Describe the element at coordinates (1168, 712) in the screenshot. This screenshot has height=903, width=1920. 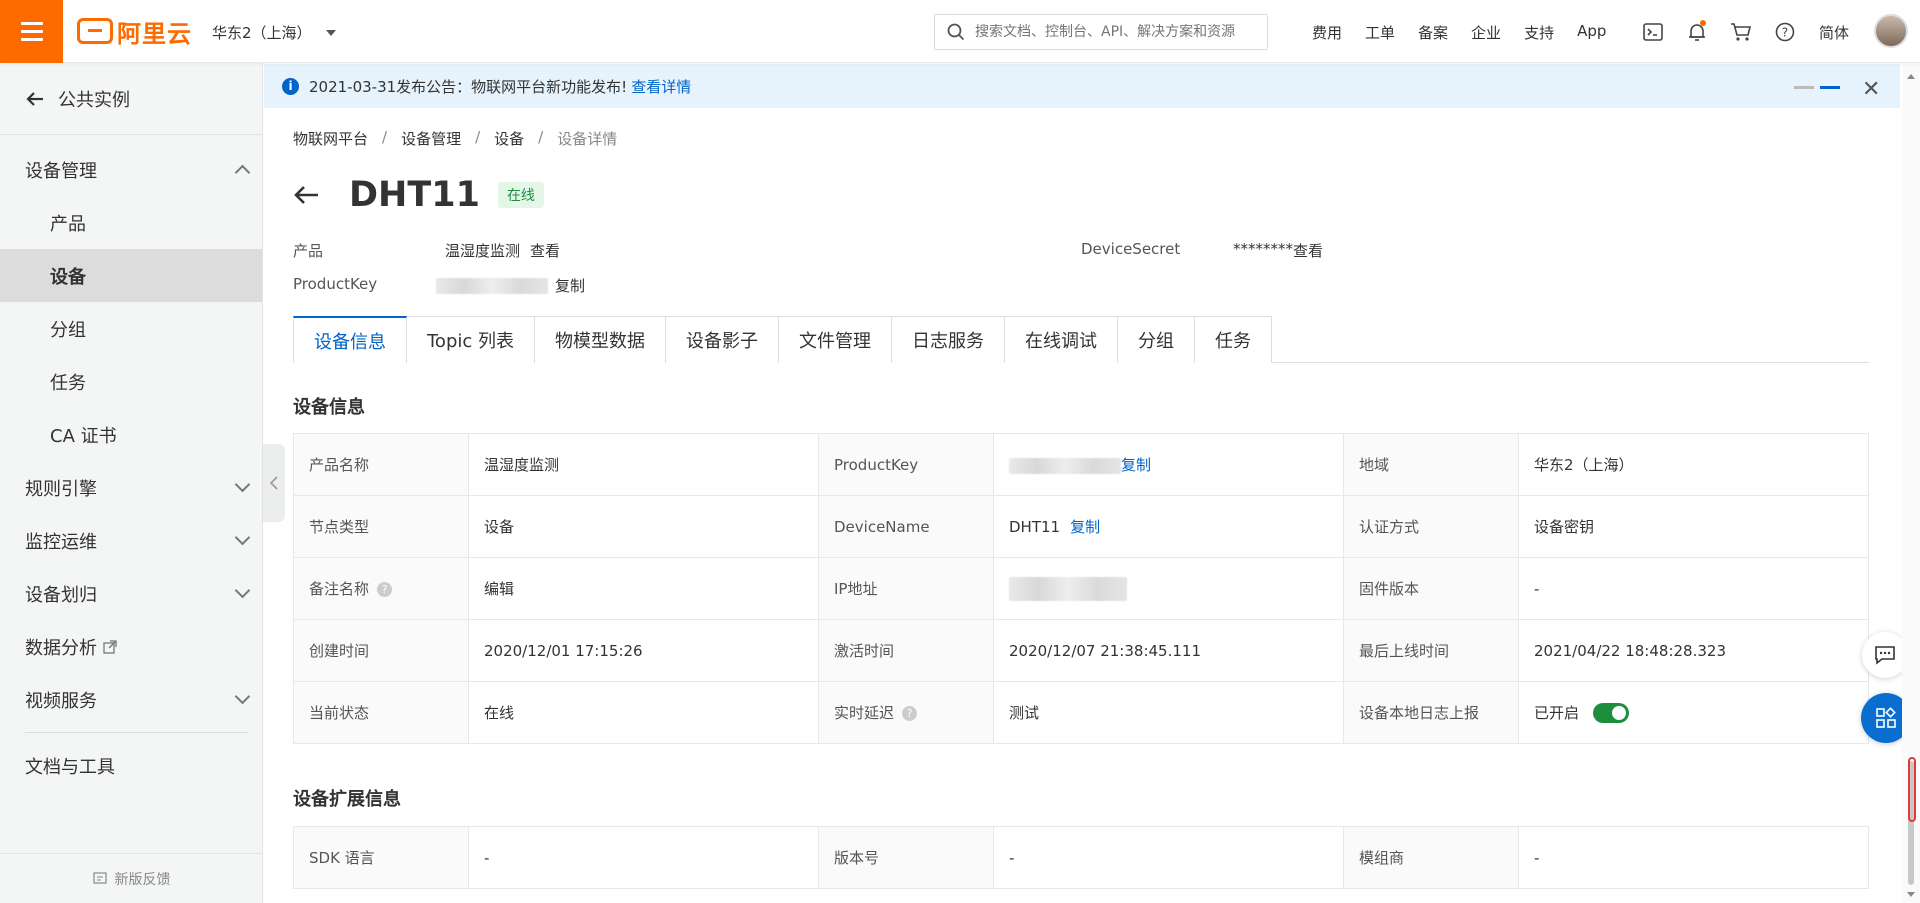
I see `latency-test-link: 测试` at that location.